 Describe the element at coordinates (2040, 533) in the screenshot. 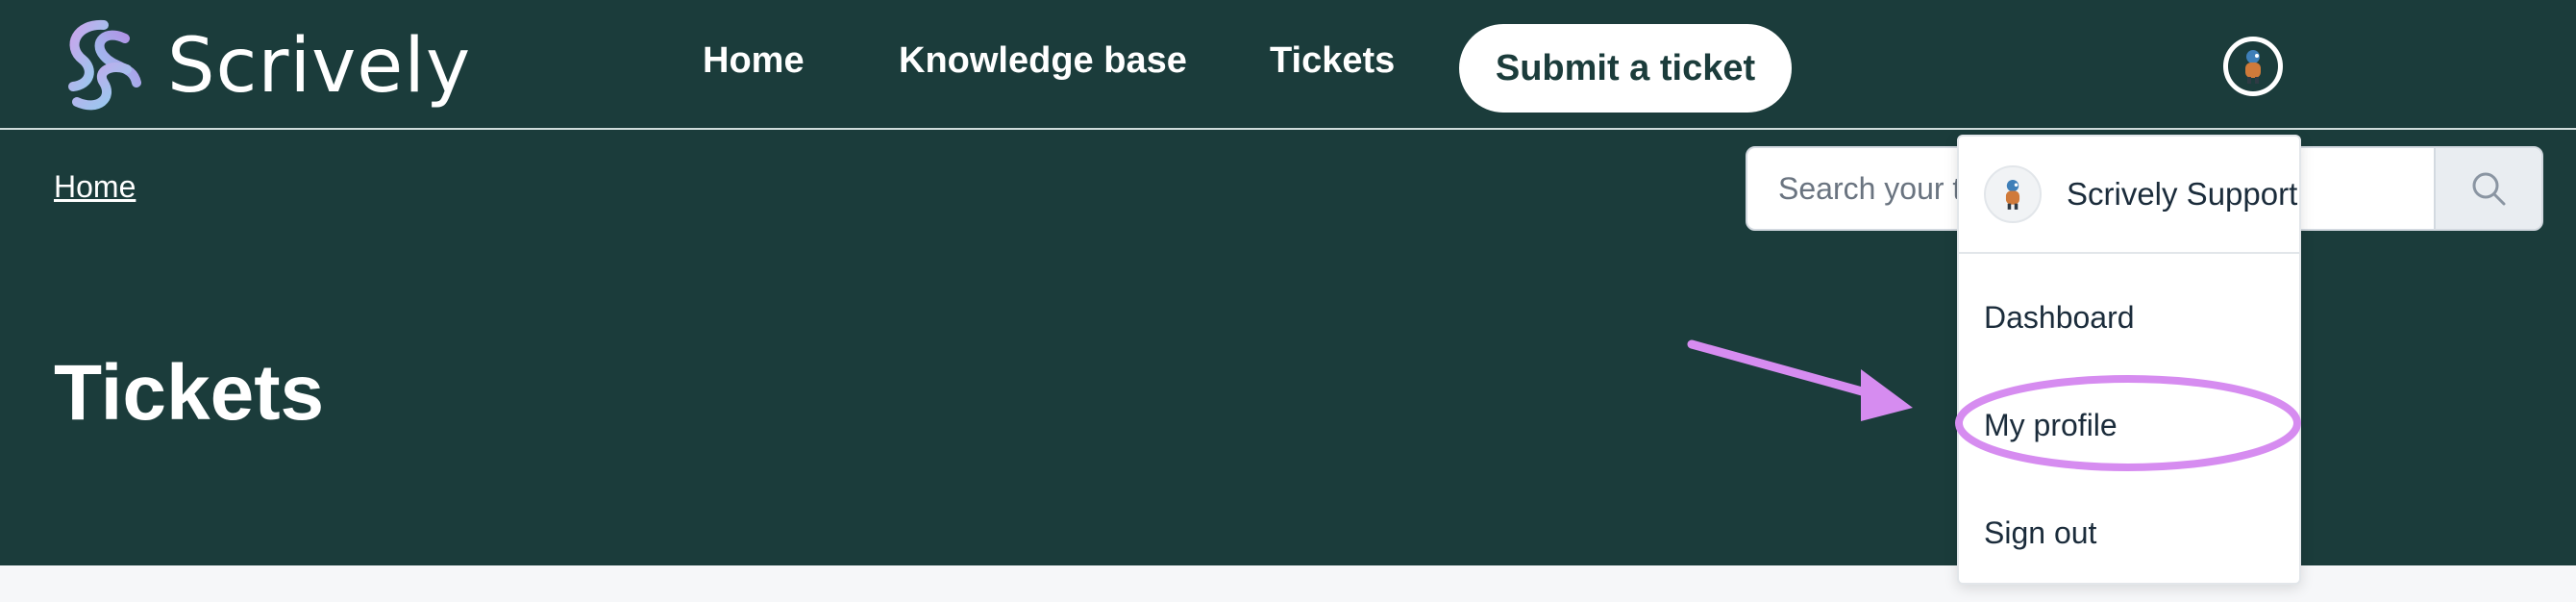

I see `menu-item-sign-out: Sign out` at that location.